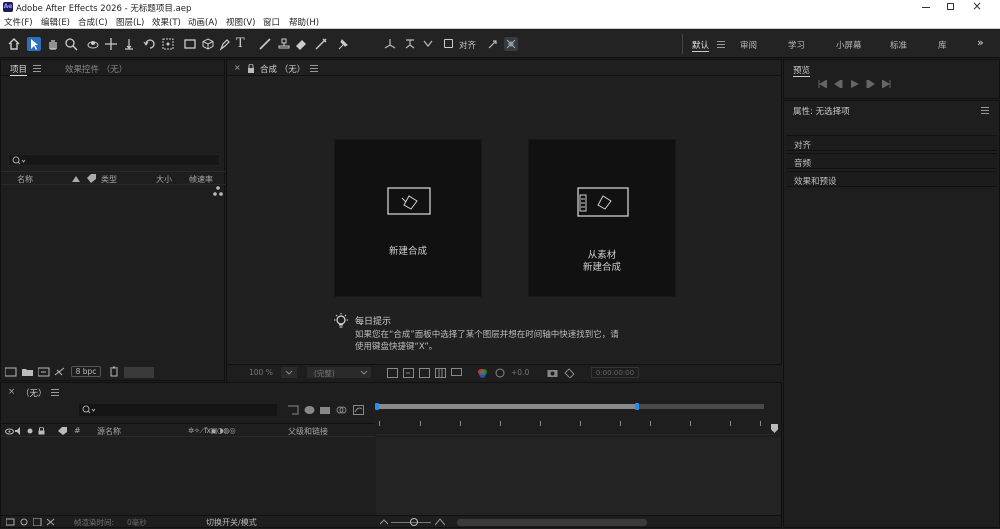 The width and height of the screenshot is (1000, 529). Describe the element at coordinates (225, 44) in the screenshot. I see `pen-tool-icon` at that location.